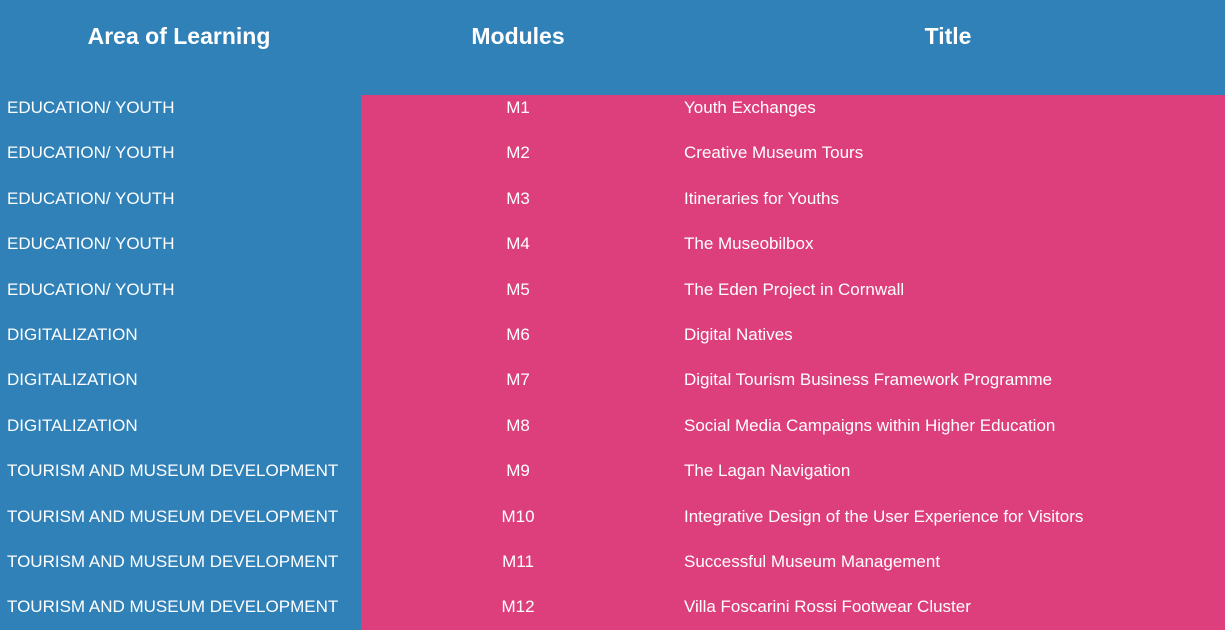 The height and width of the screenshot is (630, 1225). Describe the element at coordinates (518, 107) in the screenshot. I see `module-cell: M1` at that location.